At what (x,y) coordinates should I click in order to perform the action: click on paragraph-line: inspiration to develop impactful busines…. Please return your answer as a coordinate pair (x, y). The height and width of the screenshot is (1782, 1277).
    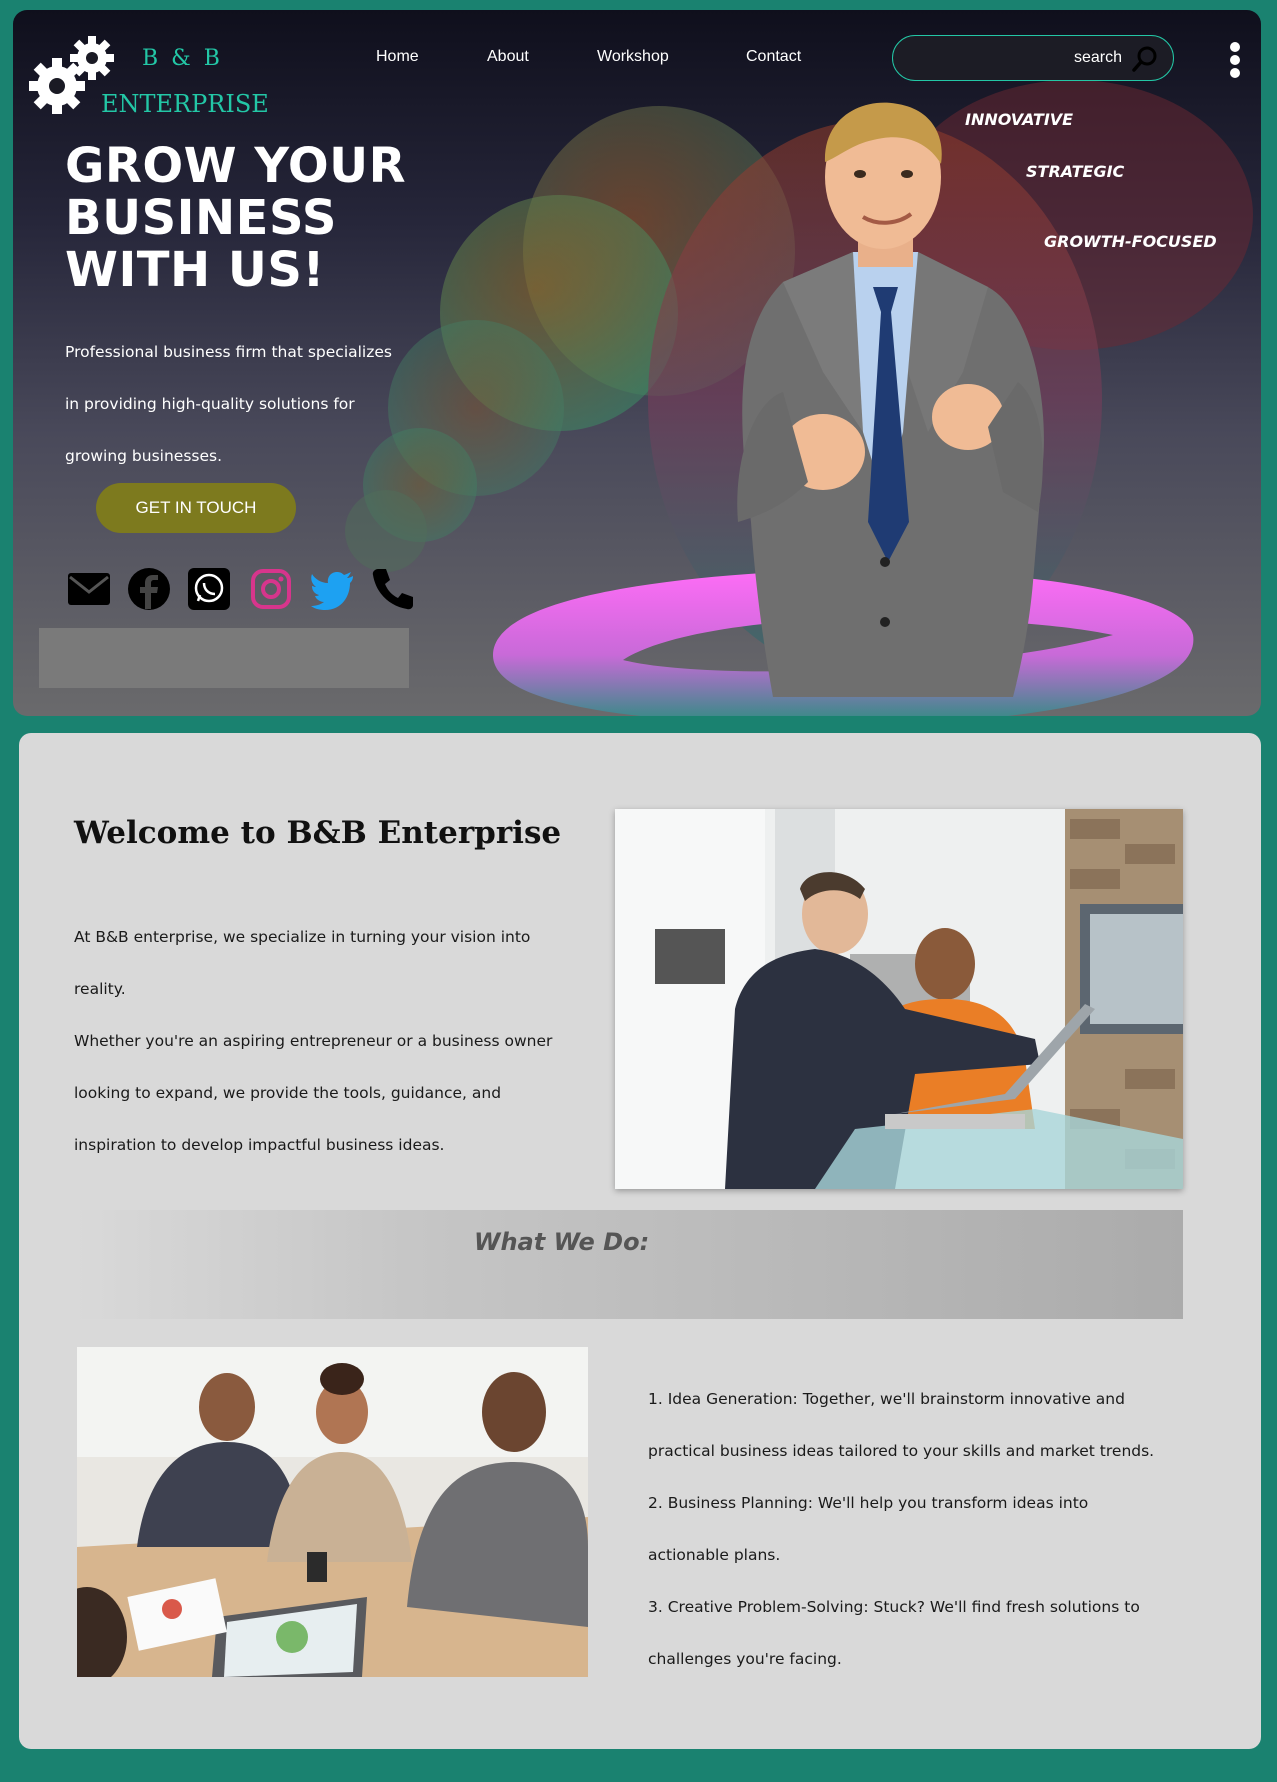
    Looking at the image, I should click on (259, 1145).